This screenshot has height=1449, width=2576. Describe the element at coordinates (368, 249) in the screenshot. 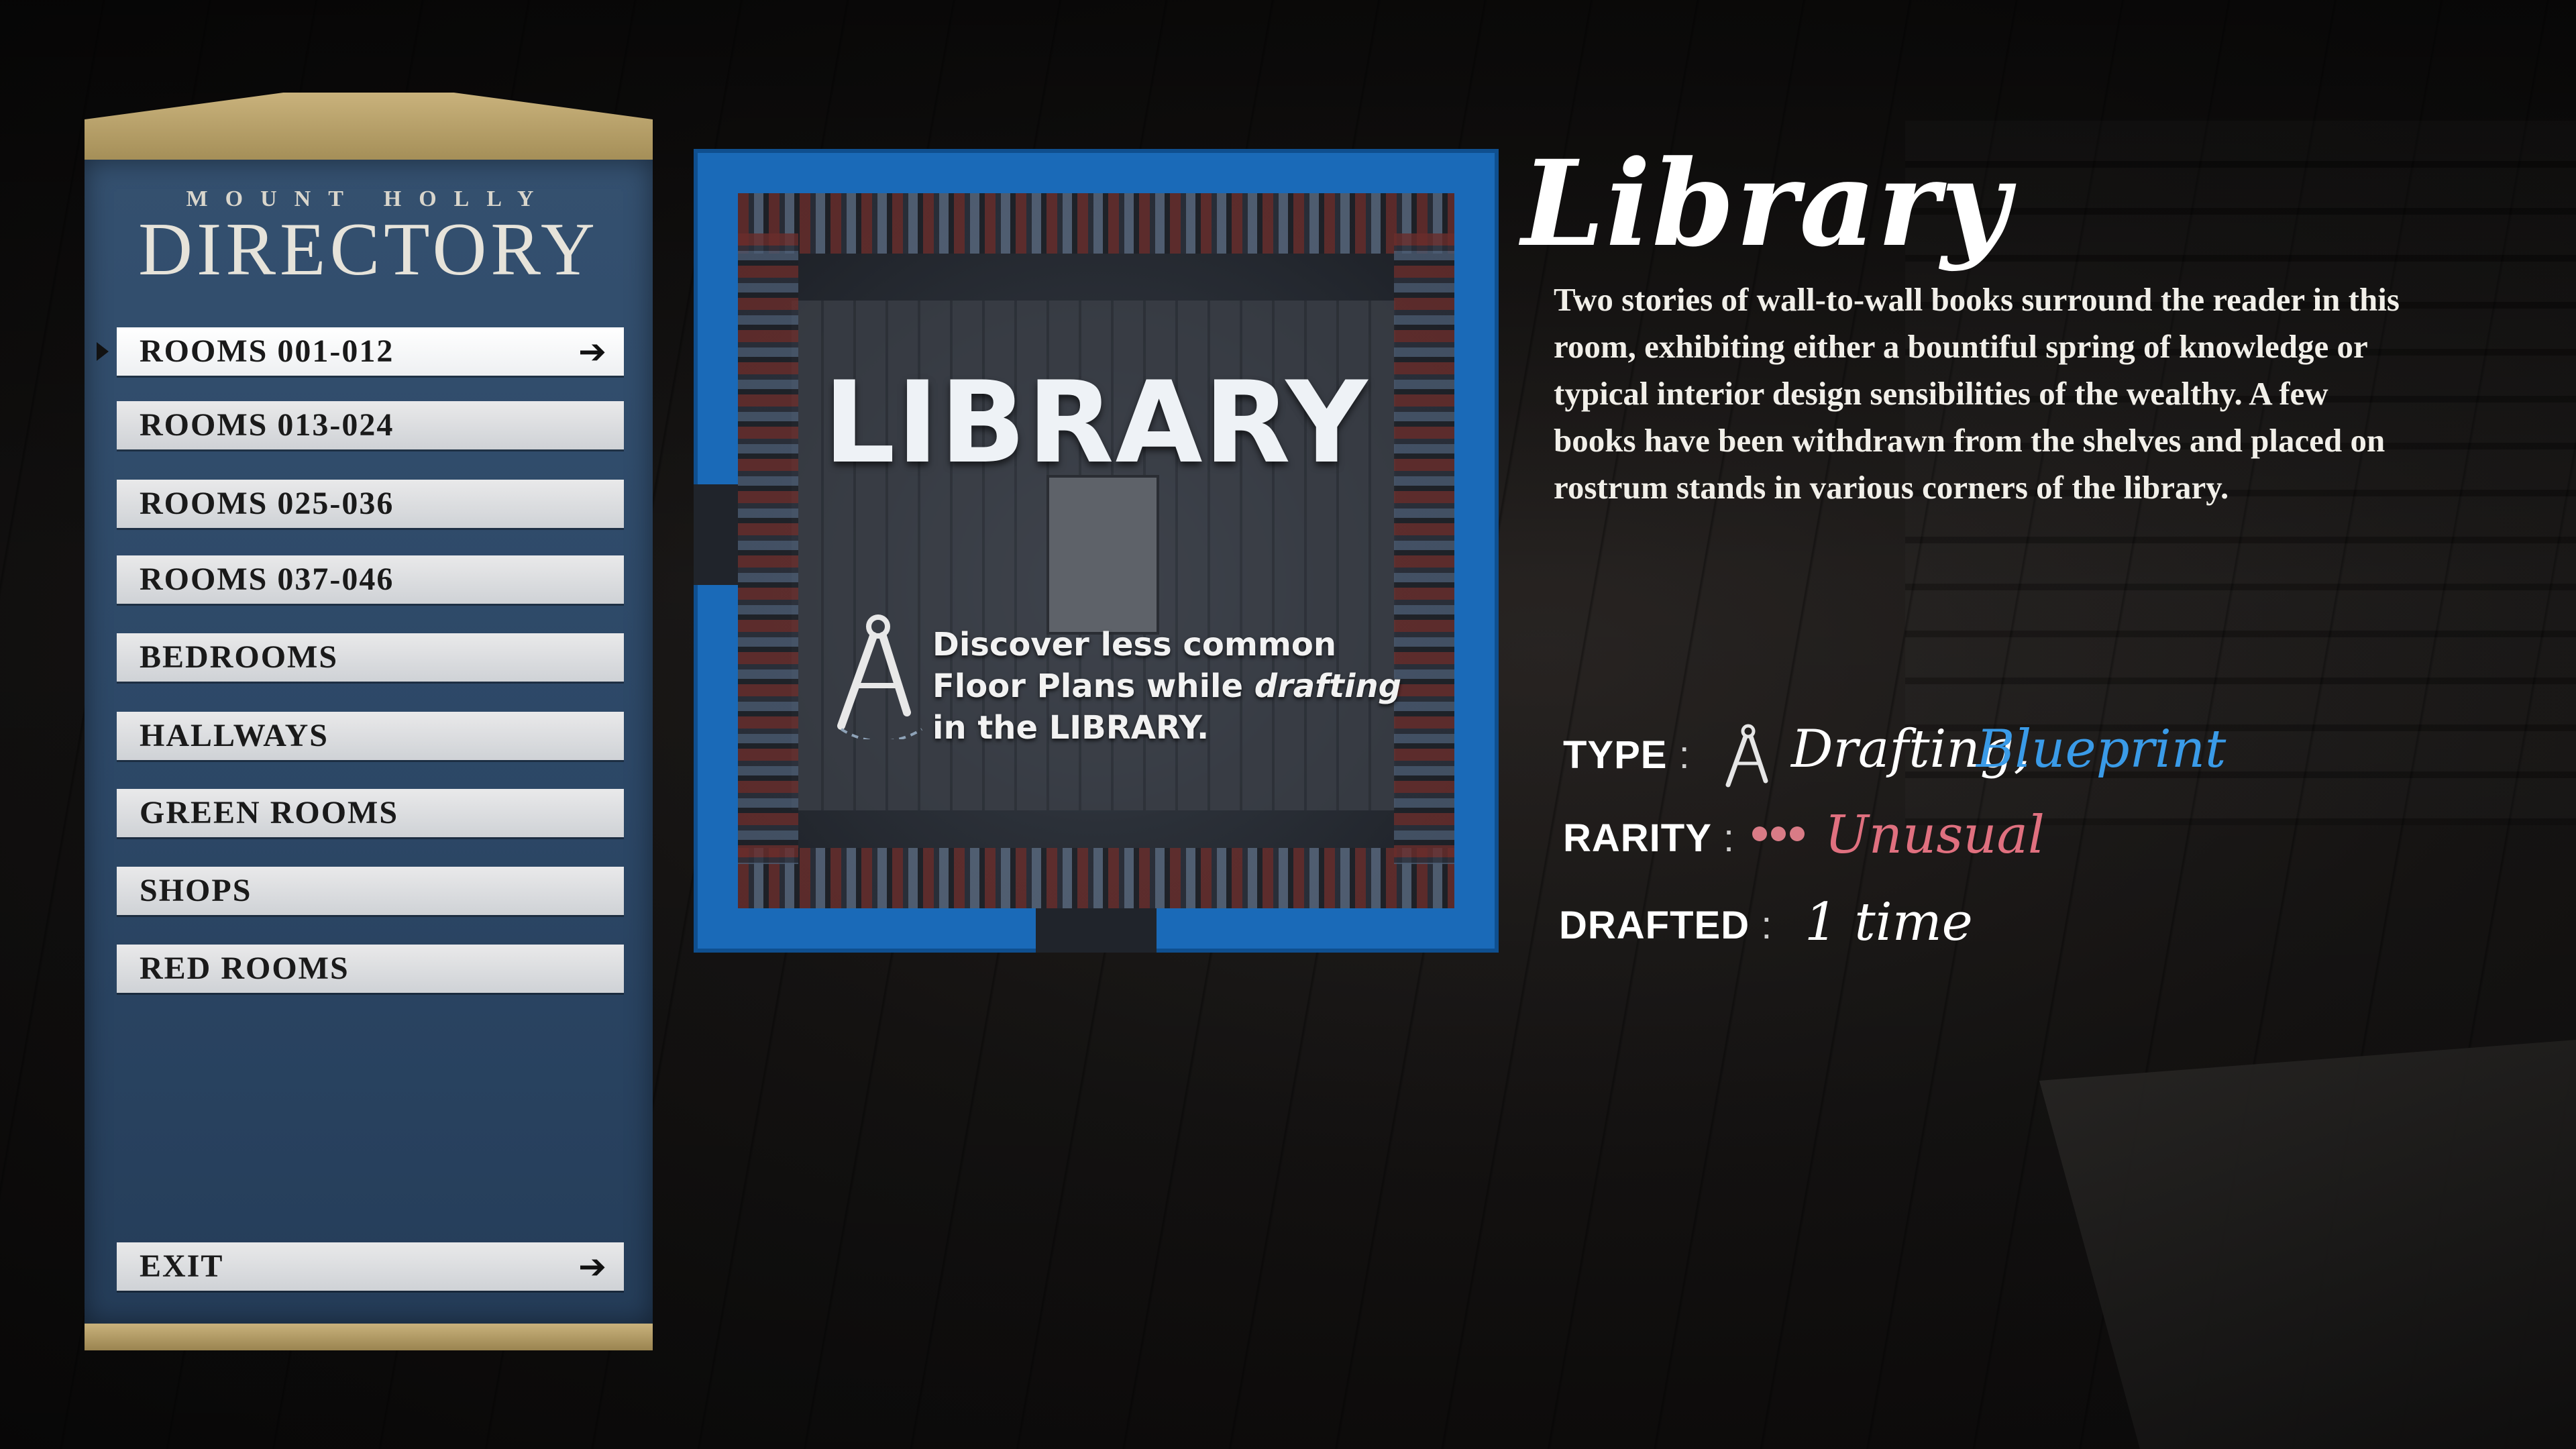

I see `directory-title: DIRECTORY` at that location.